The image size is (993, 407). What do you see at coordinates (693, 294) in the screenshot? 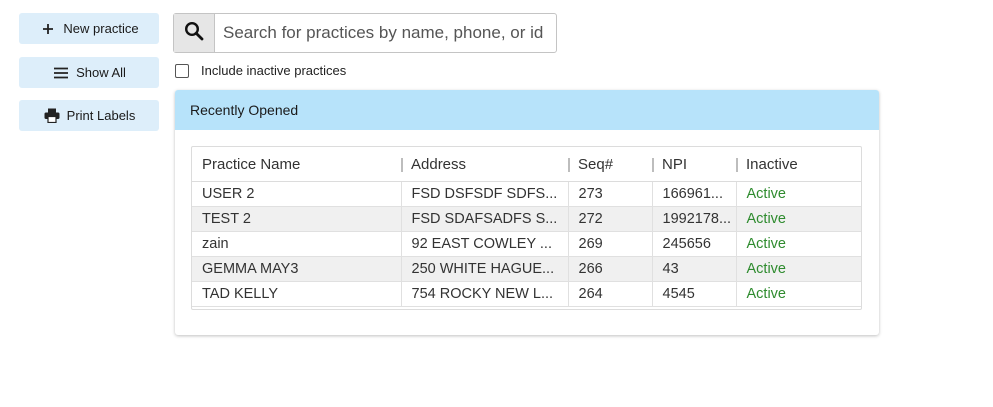
I see `cell-npi: 4545` at bounding box center [693, 294].